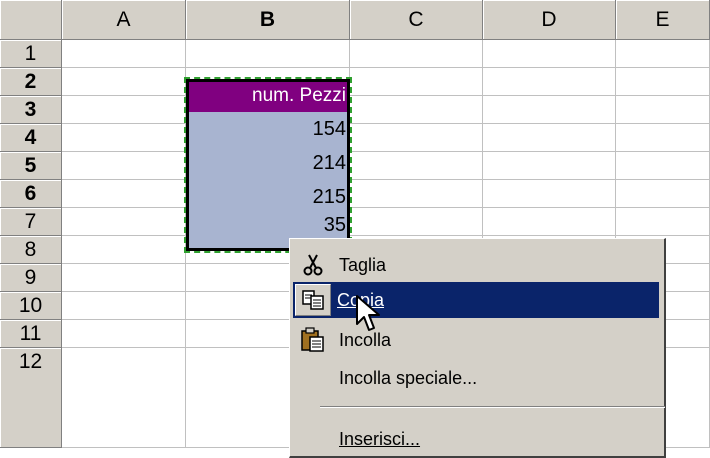  I want to click on cell-b3: 154, so click(268, 129).